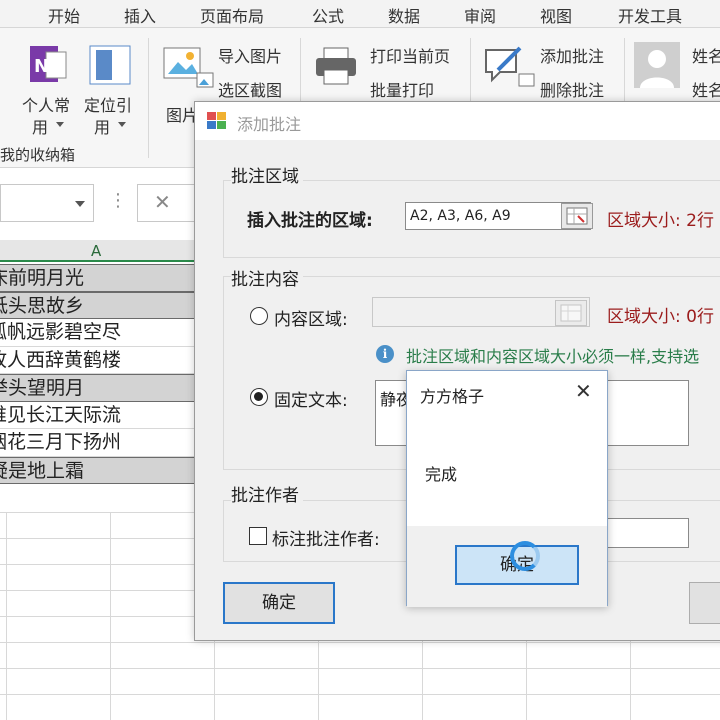 The width and height of the screenshot is (720, 720). I want to click on author-name-input, so click(646, 533).